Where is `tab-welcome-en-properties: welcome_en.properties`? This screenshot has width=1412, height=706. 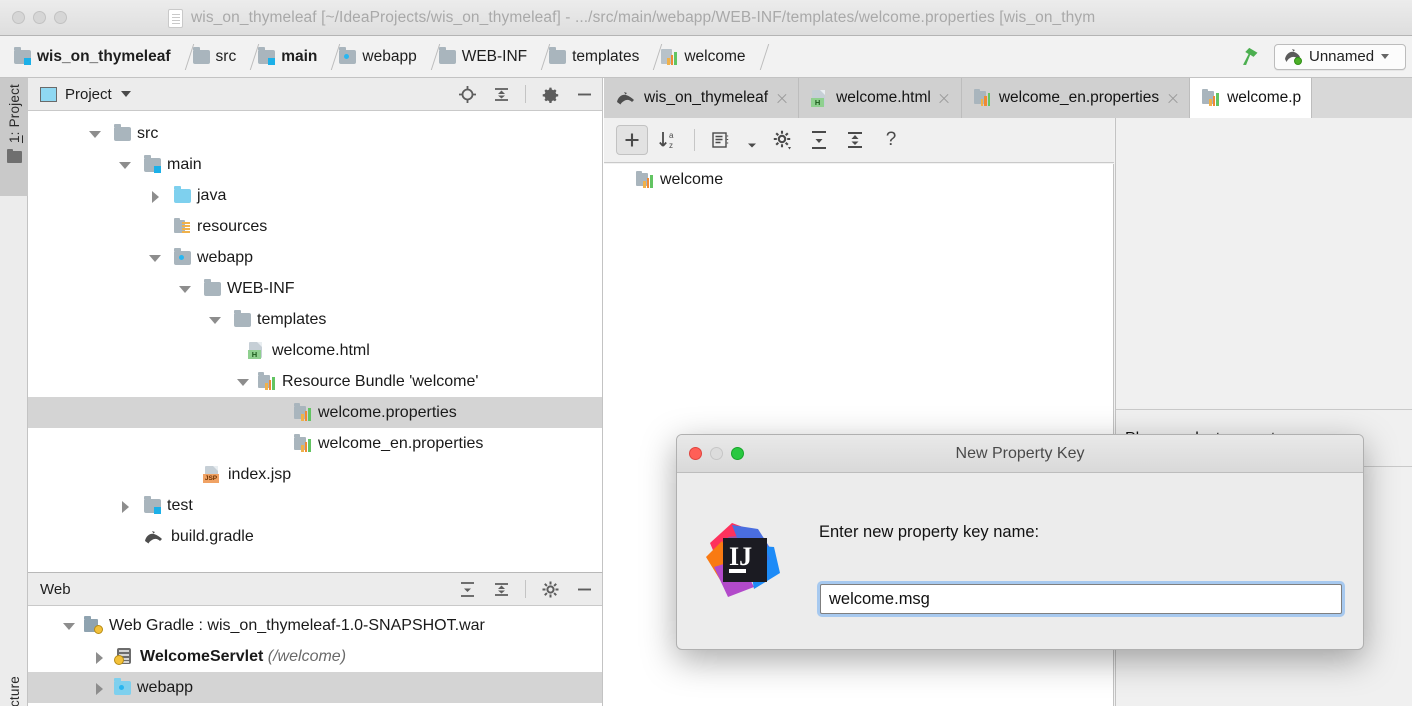
tab-welcome-en-properties: welcome_en.properties is located at coordinates (1076, 98).